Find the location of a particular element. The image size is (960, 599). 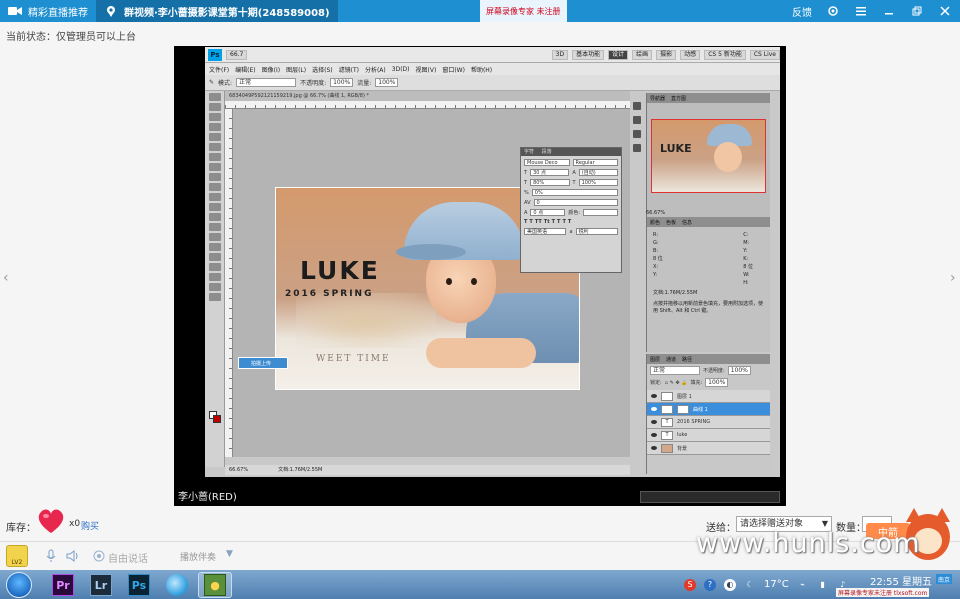

tab-paths: 路径 is located at coordinates (687, 359).